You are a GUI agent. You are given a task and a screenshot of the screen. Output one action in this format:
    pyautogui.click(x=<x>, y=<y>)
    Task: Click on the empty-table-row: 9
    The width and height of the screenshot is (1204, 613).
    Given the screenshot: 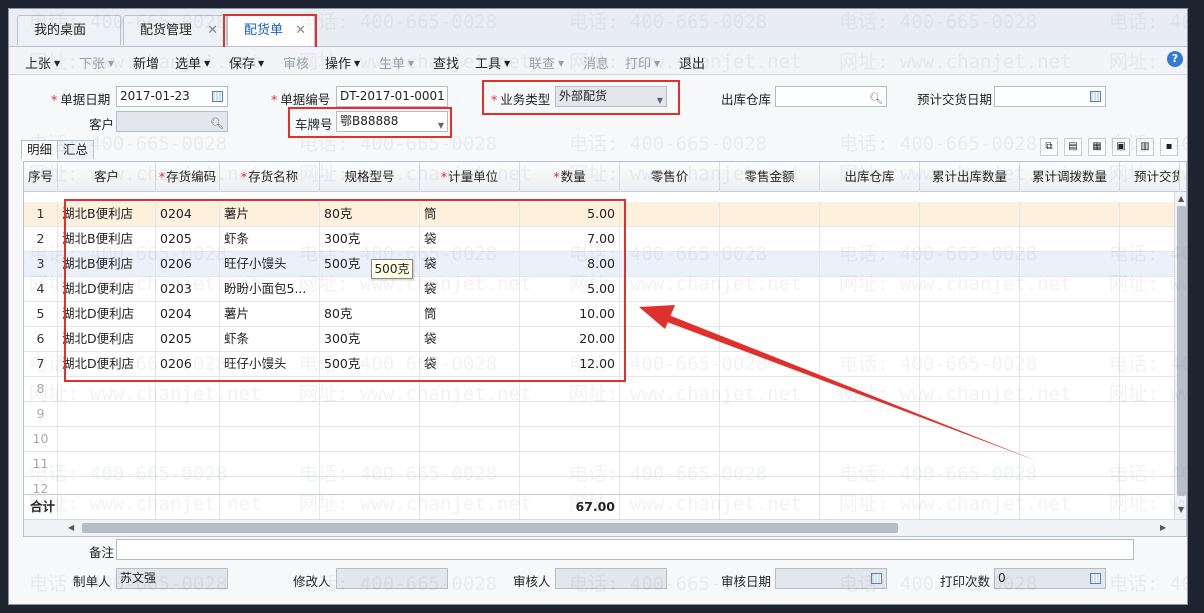 What is the action you would take?
    pyautogui.click(x=605, y=414)
    